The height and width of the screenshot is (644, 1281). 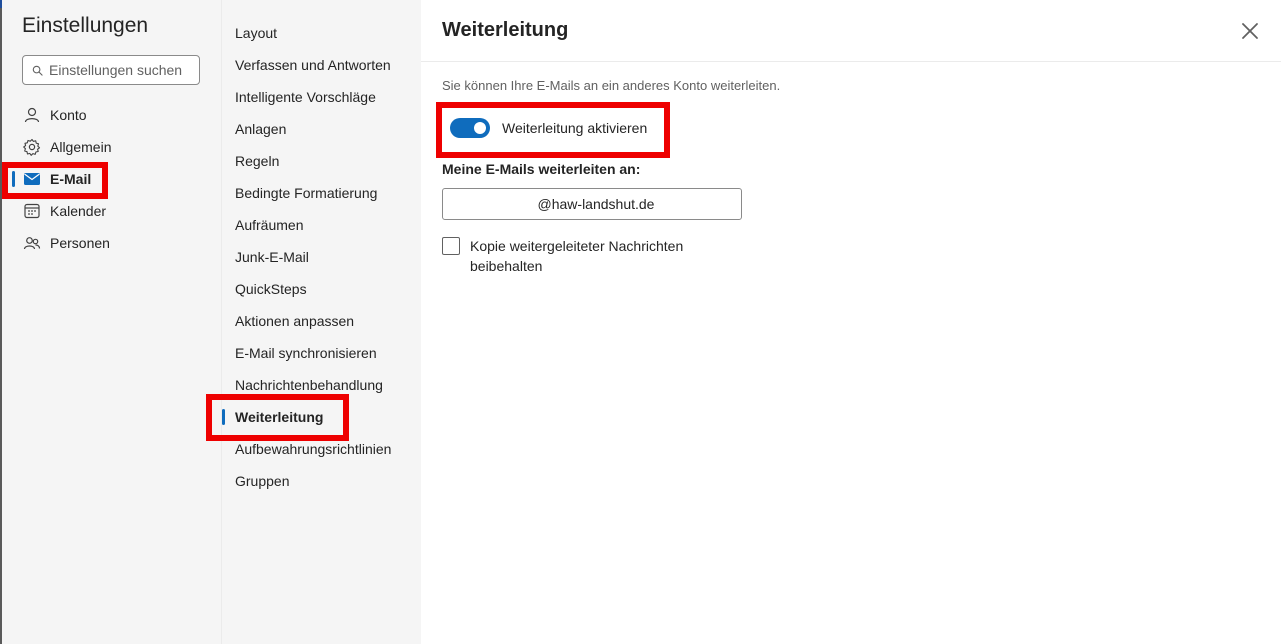 What do you see at coordinates (294, 321) in the screenshot?
I see `subnav-item-aktionen: Aktionen anpassen` at bounding box center [294, 321].